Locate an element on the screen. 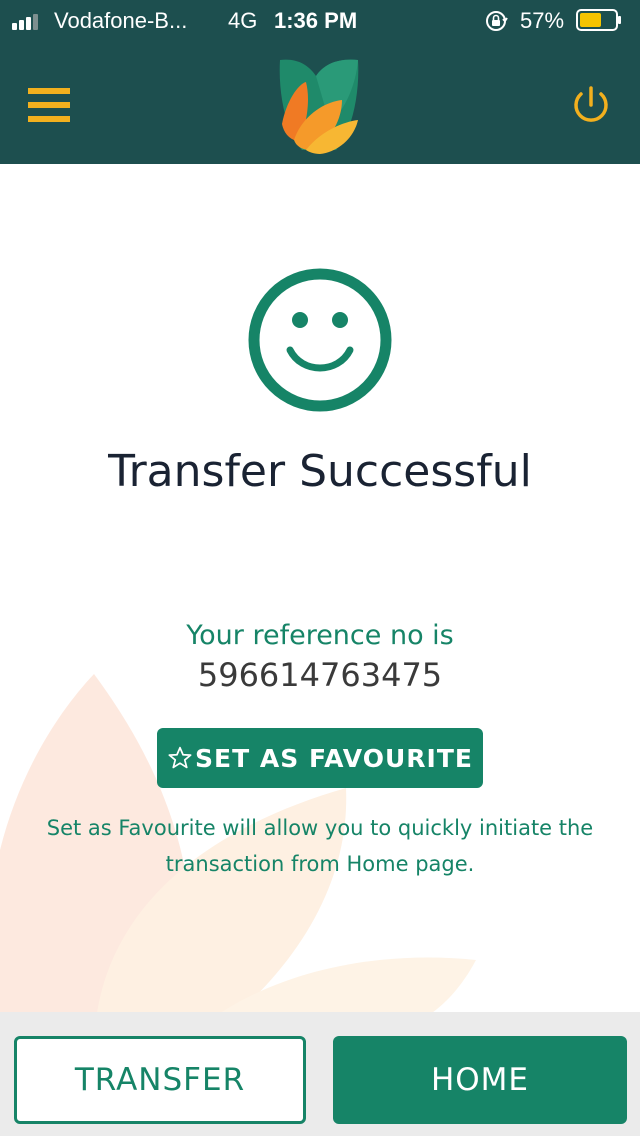 This screenshot has width=640, height=1136. network-type: 4G is located at coordinates (243, 20).